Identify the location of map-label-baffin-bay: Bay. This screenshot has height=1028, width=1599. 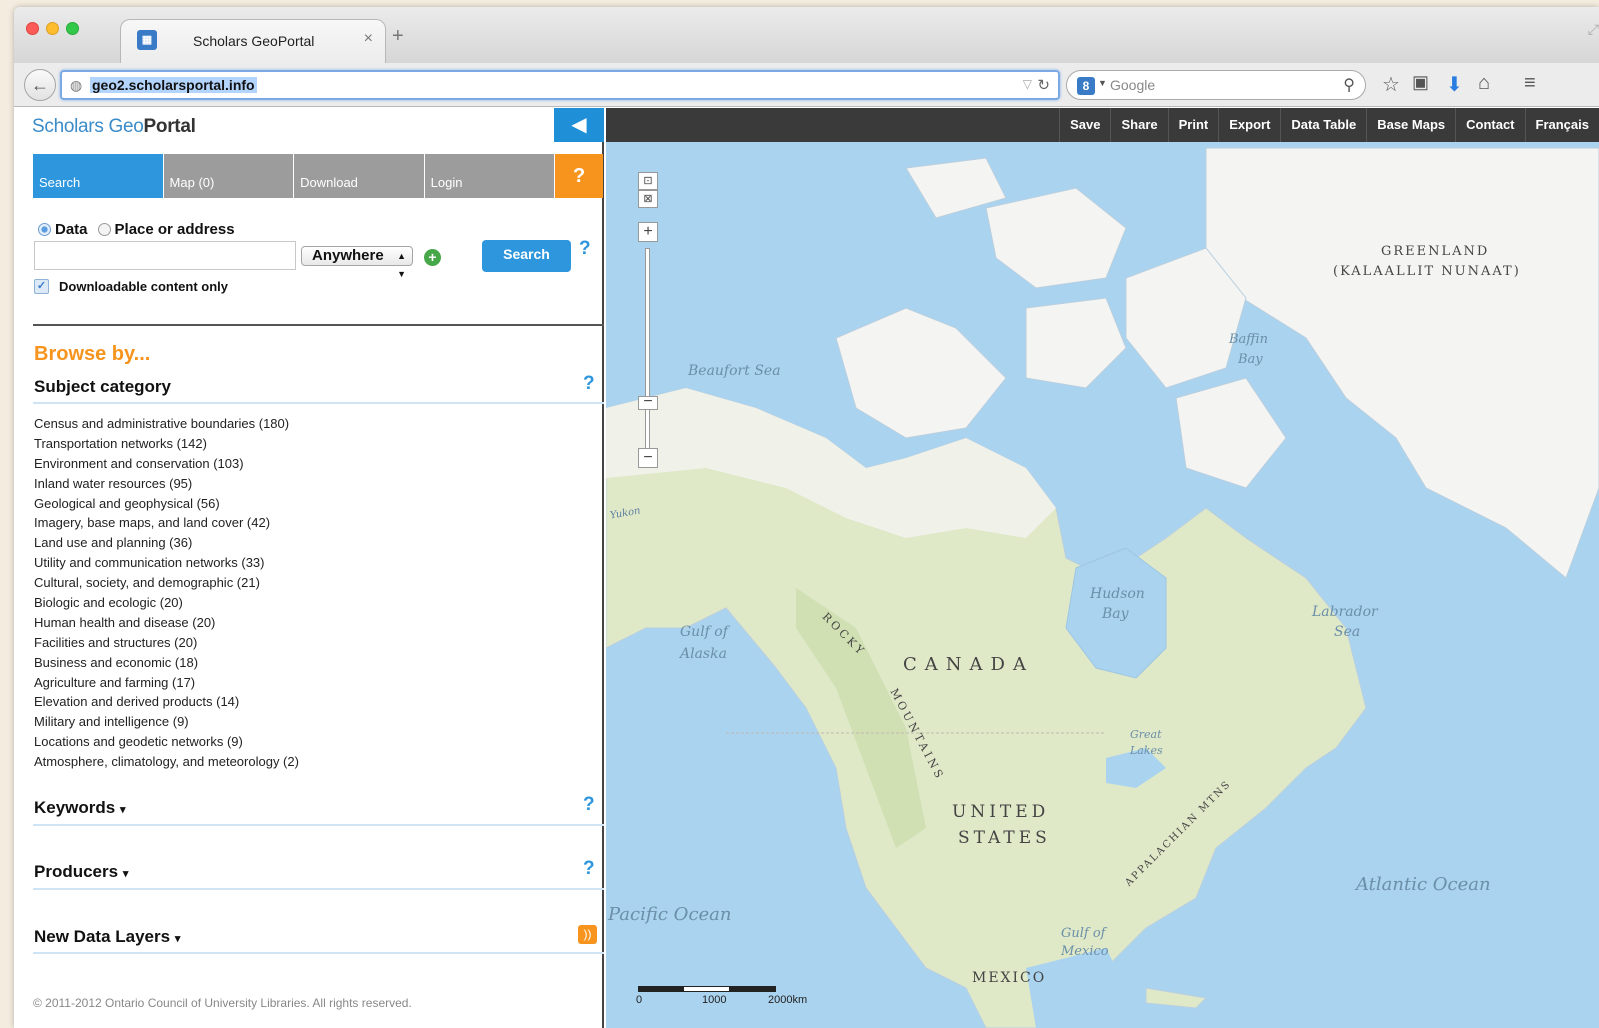
(1250, 359).